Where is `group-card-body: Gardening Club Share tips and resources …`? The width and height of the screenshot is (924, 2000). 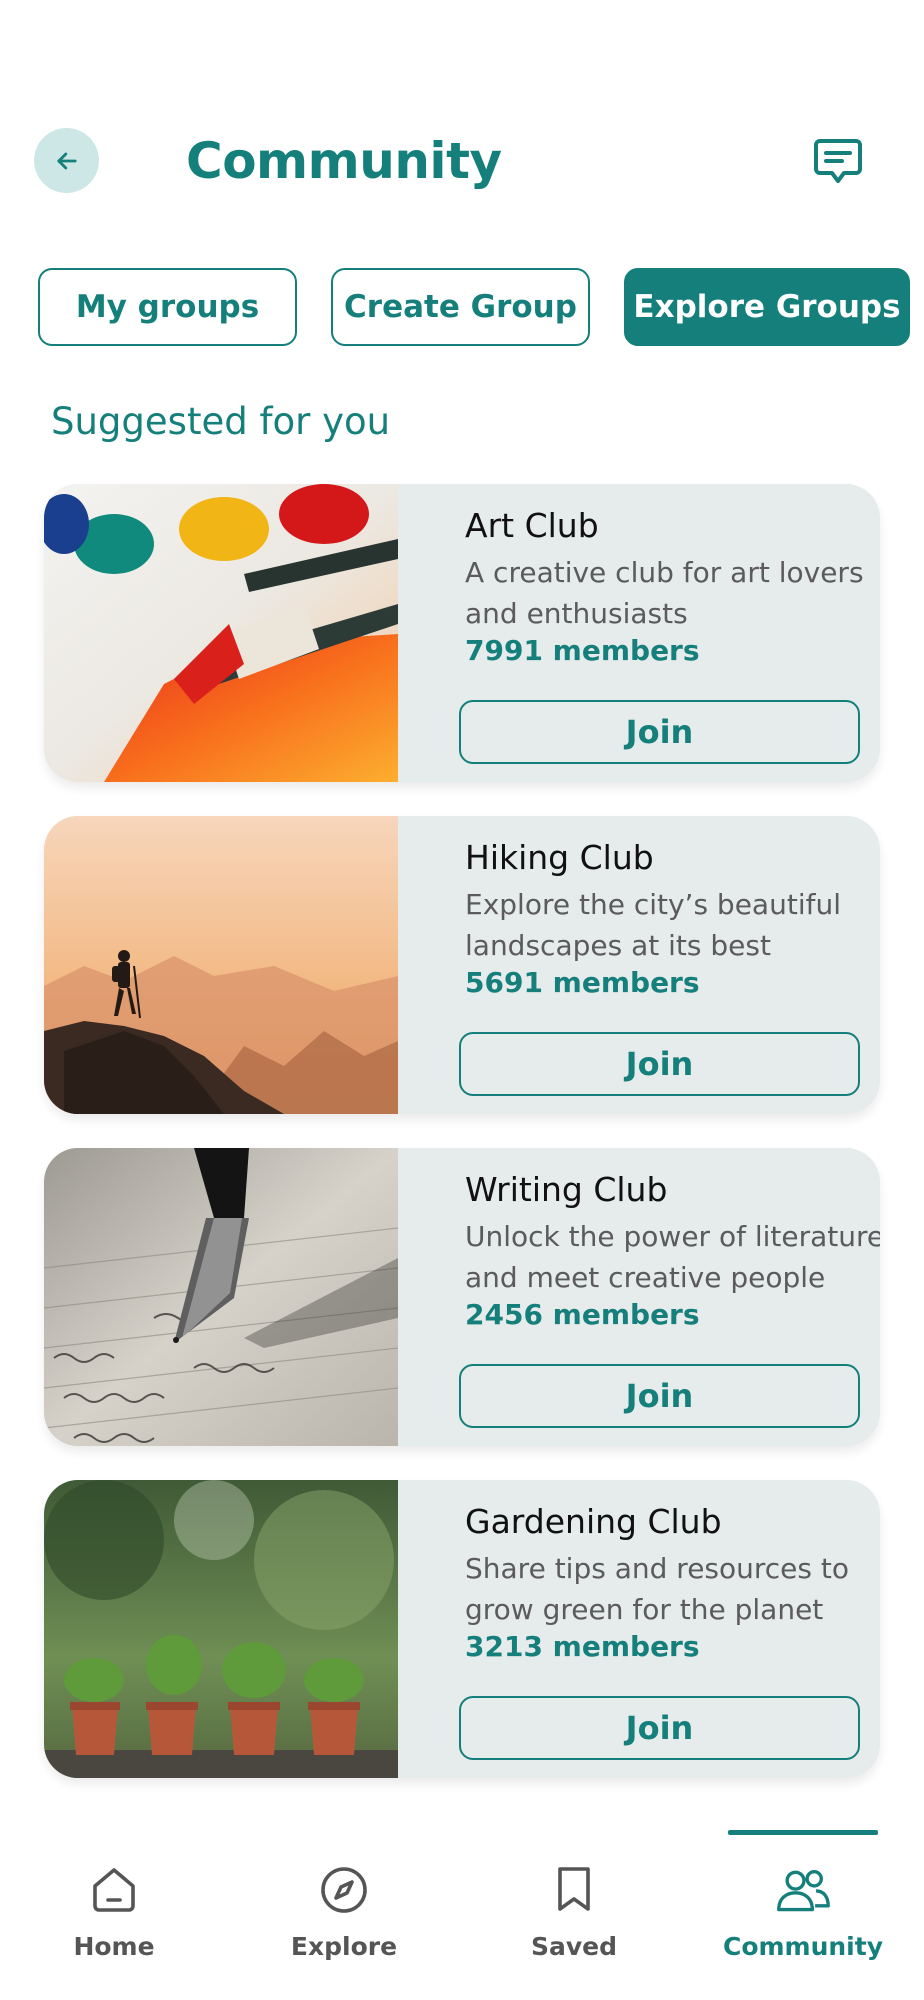
group-card-body: Gardening Club Share tips and resources … is located at coordinates (669, 1629).